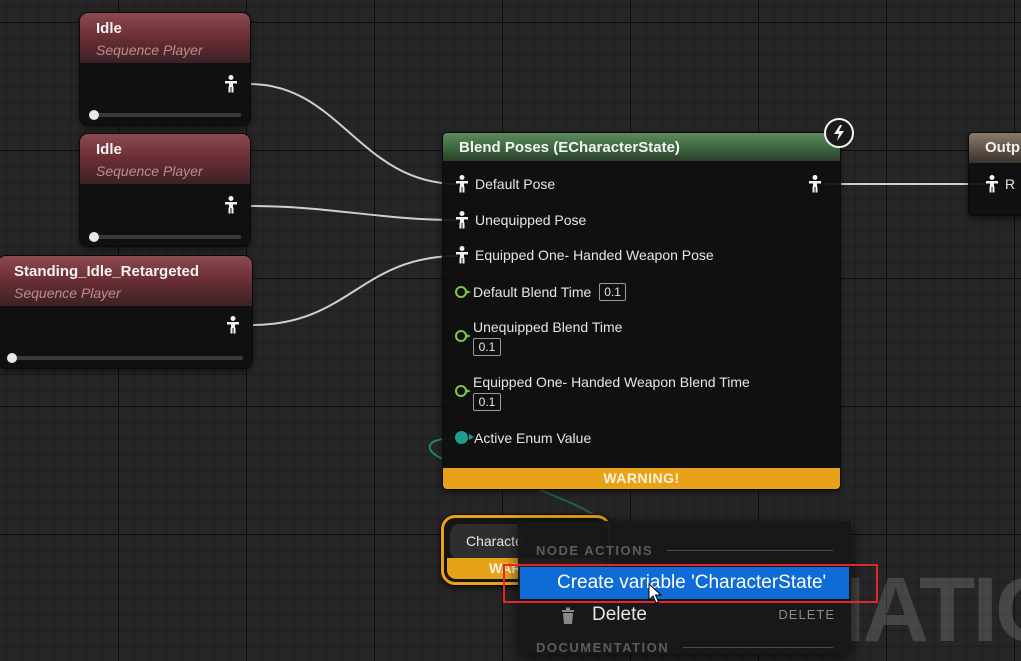  I want to click on equipped-blend-time-input: 0.1, so click(487, 402).